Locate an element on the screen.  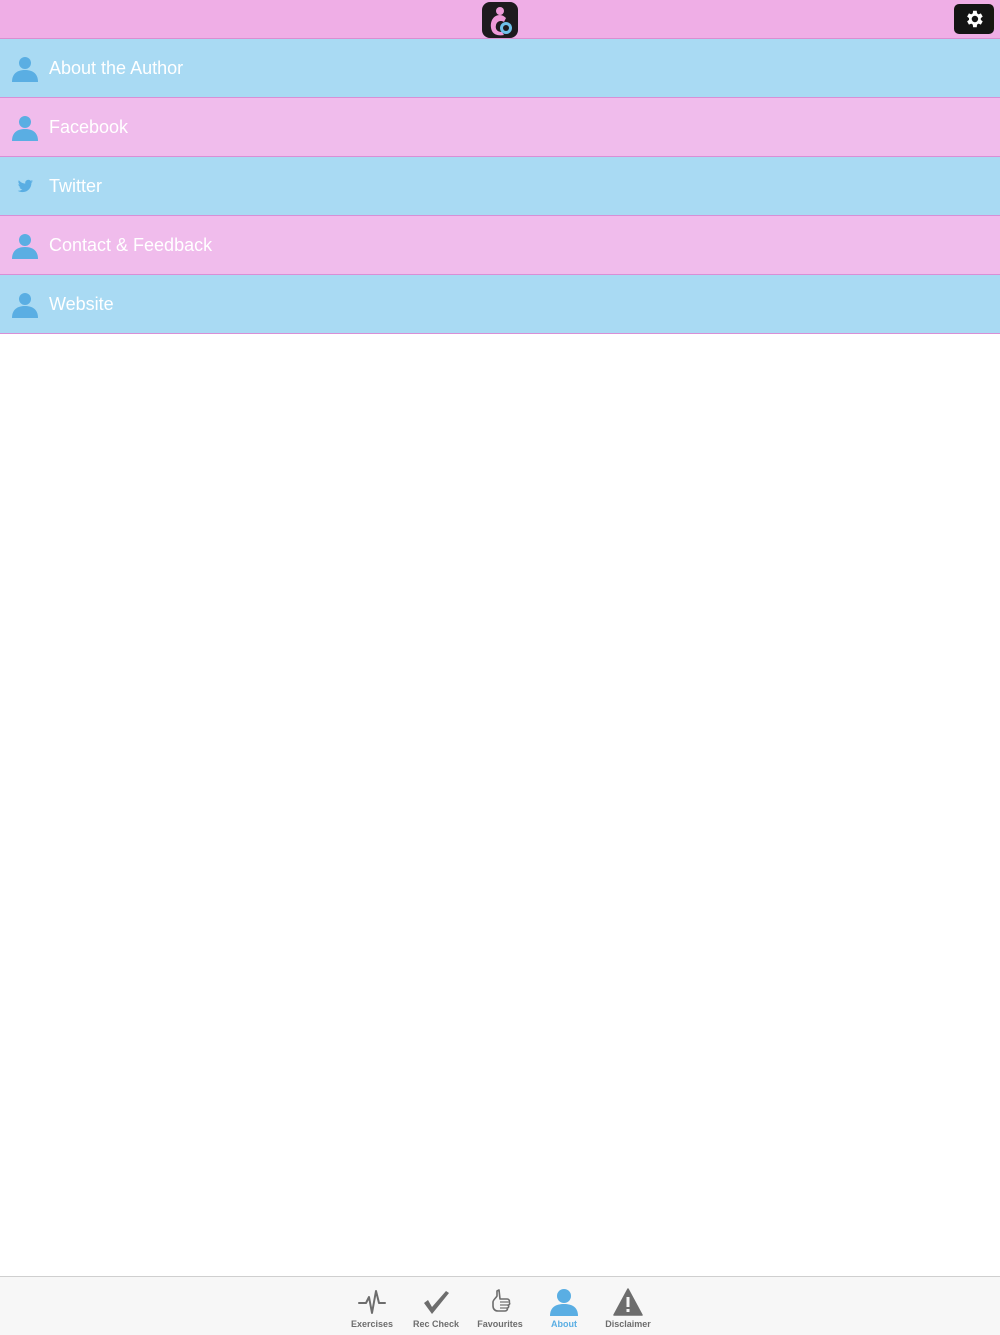
pulse-icon is located at coordinates (372, 1302).